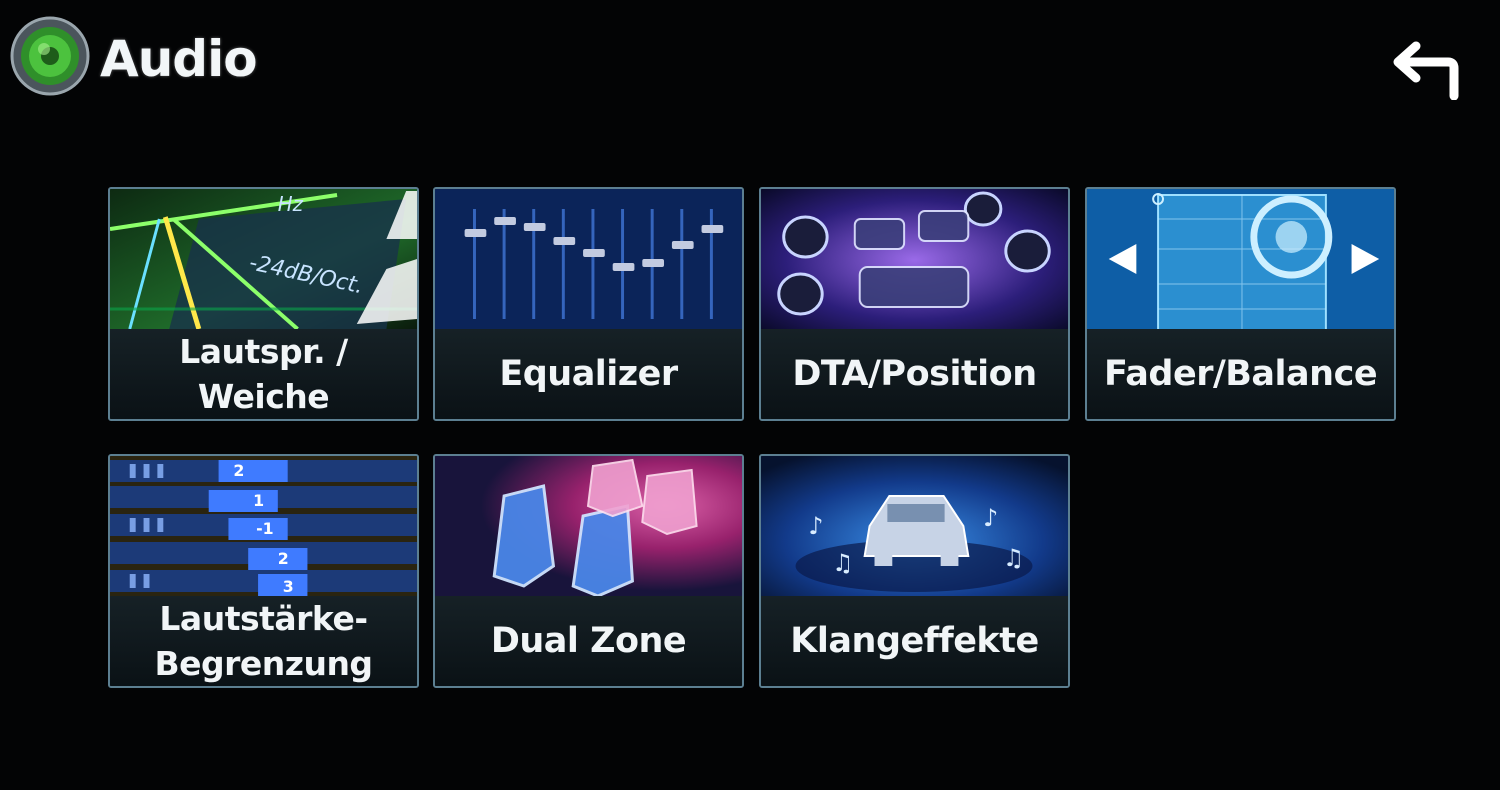 Image resolution: width=1500 pixels, height=790 pixels. Describe the element at coordinates (263, 260) in the screenshot. I see `crossover-graph-icon: -24dB/Oct. Hz` at that location.